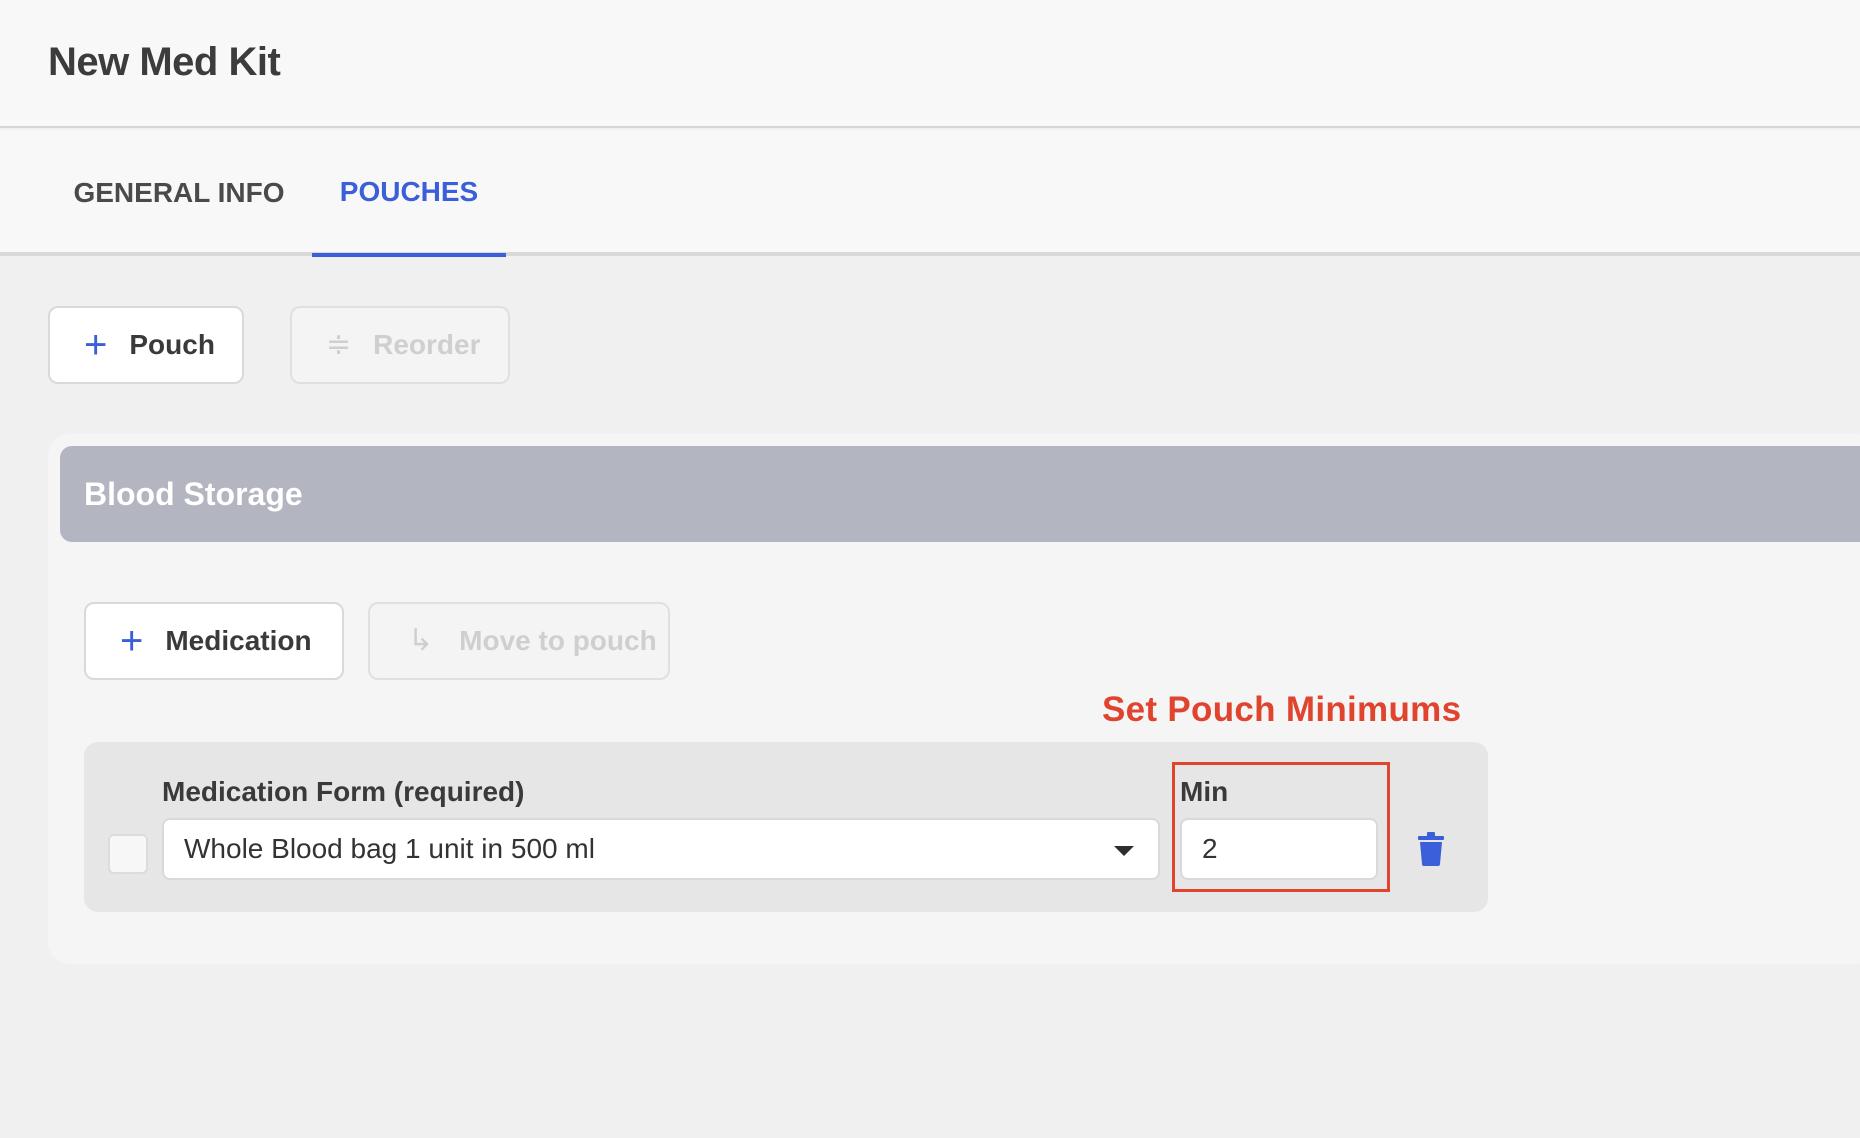  Describe the element at coordinates (128, 854) in the screenshot. I see `medication-row-checkbox` at that location.